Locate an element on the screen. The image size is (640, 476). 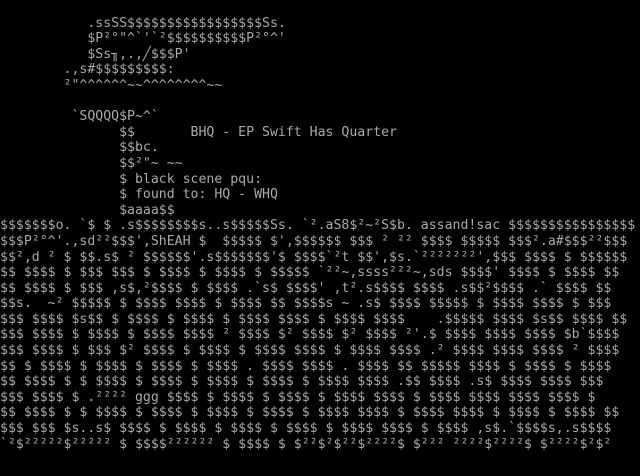
terminal-line: `SQQQQ$P~^` is located at coordinates (79, 117).